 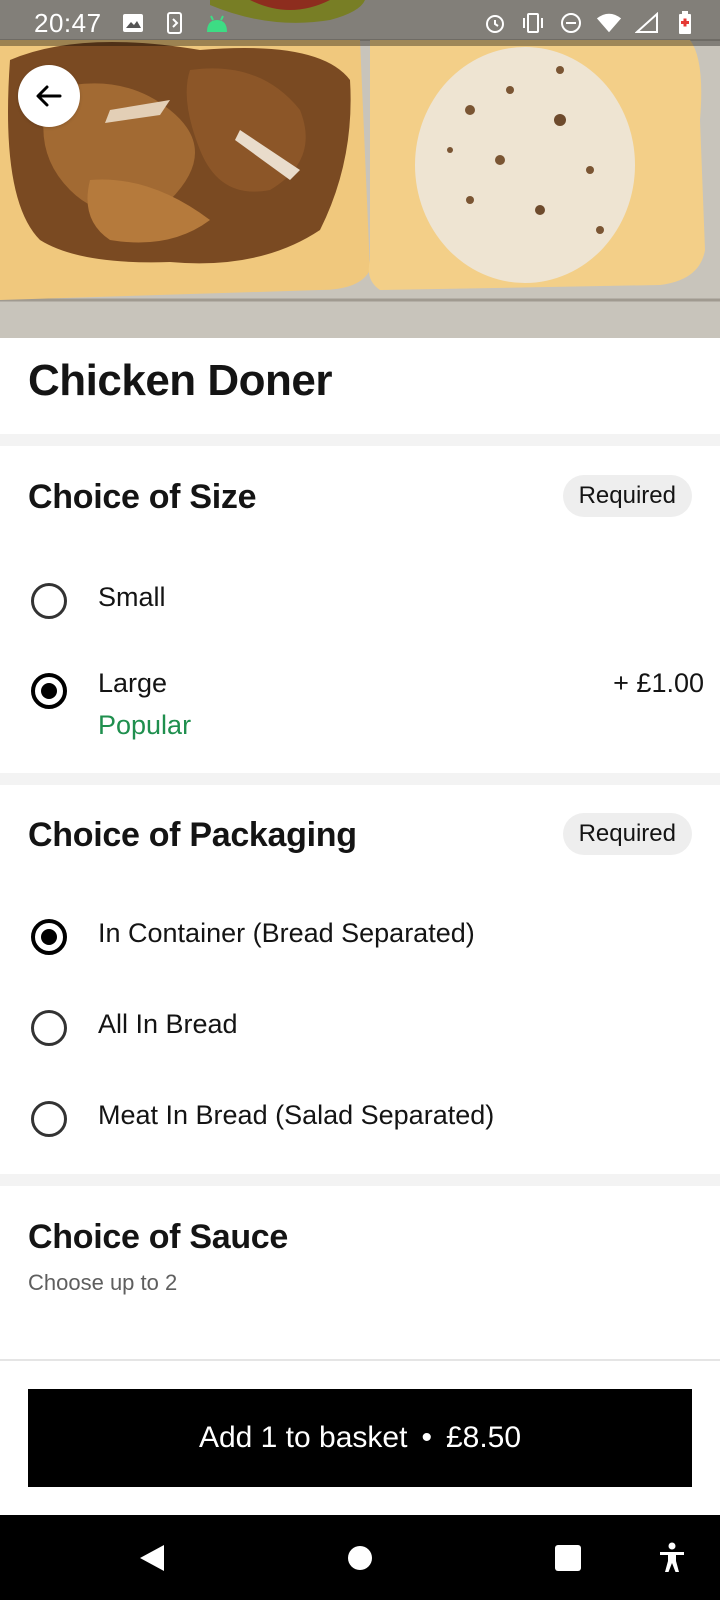 What do you see at coordinates (609, 23) in the screenshot?
I see `wifi-icon` at bounding box center [609, 23].